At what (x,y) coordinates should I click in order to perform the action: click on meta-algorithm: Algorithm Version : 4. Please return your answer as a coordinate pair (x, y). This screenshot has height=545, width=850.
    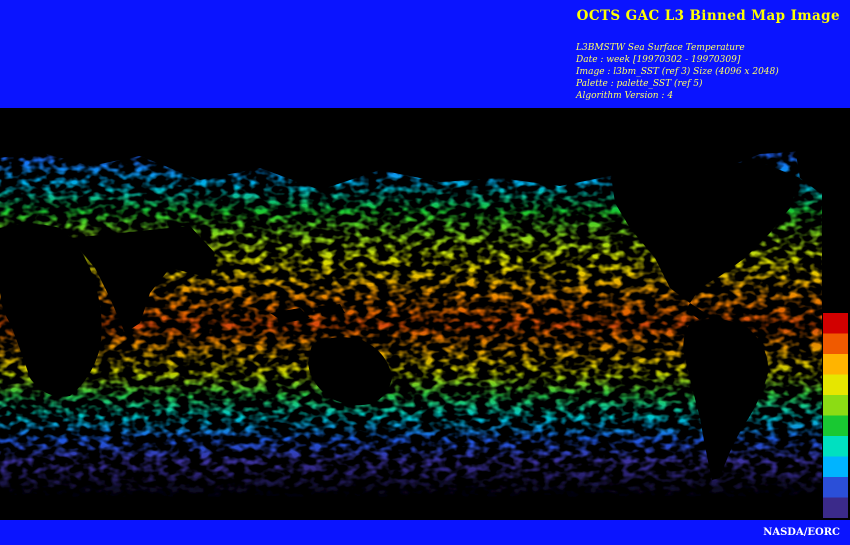
    Looking at the image, I should click on (625, 96).